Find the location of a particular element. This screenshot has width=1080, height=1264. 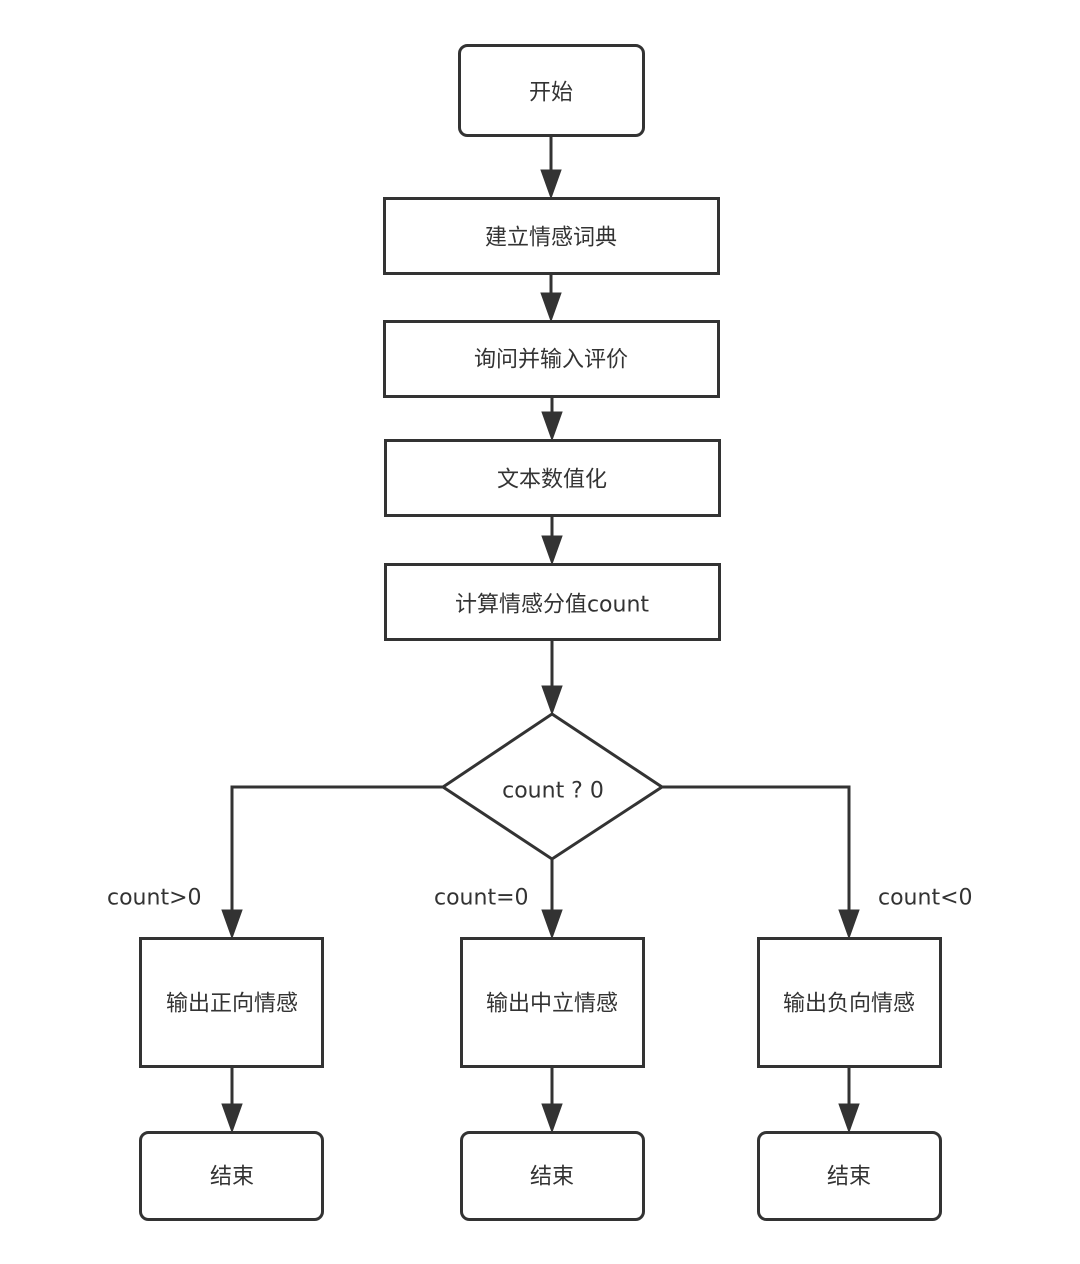

node-input-review: 询问并输入评价 is located at coordinates (551, 359).